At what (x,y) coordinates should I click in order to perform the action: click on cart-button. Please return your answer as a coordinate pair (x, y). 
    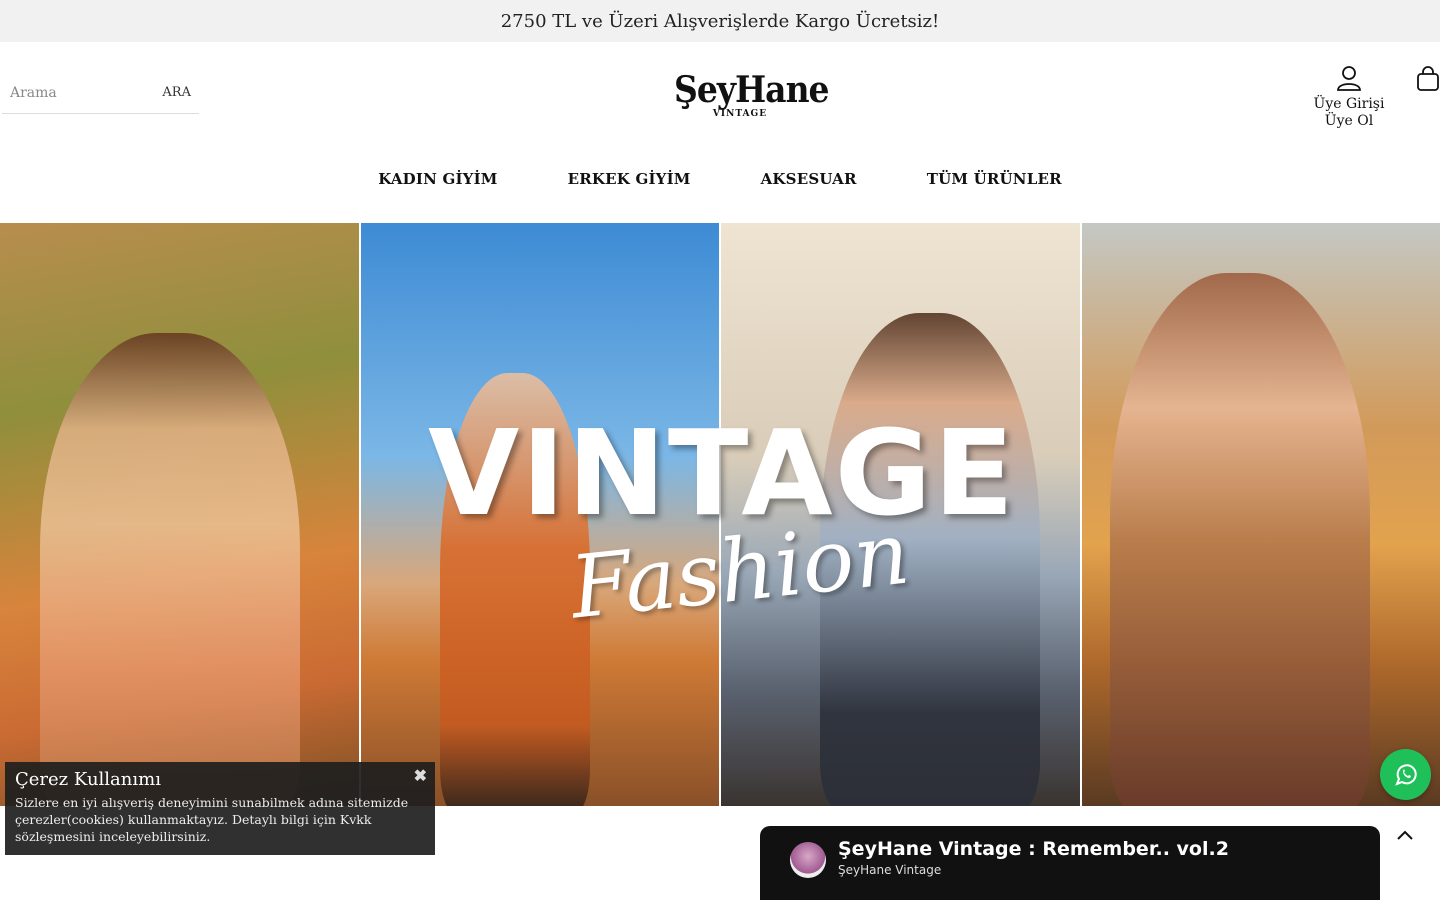
    Looking at the image, I should click on (1428, 81).